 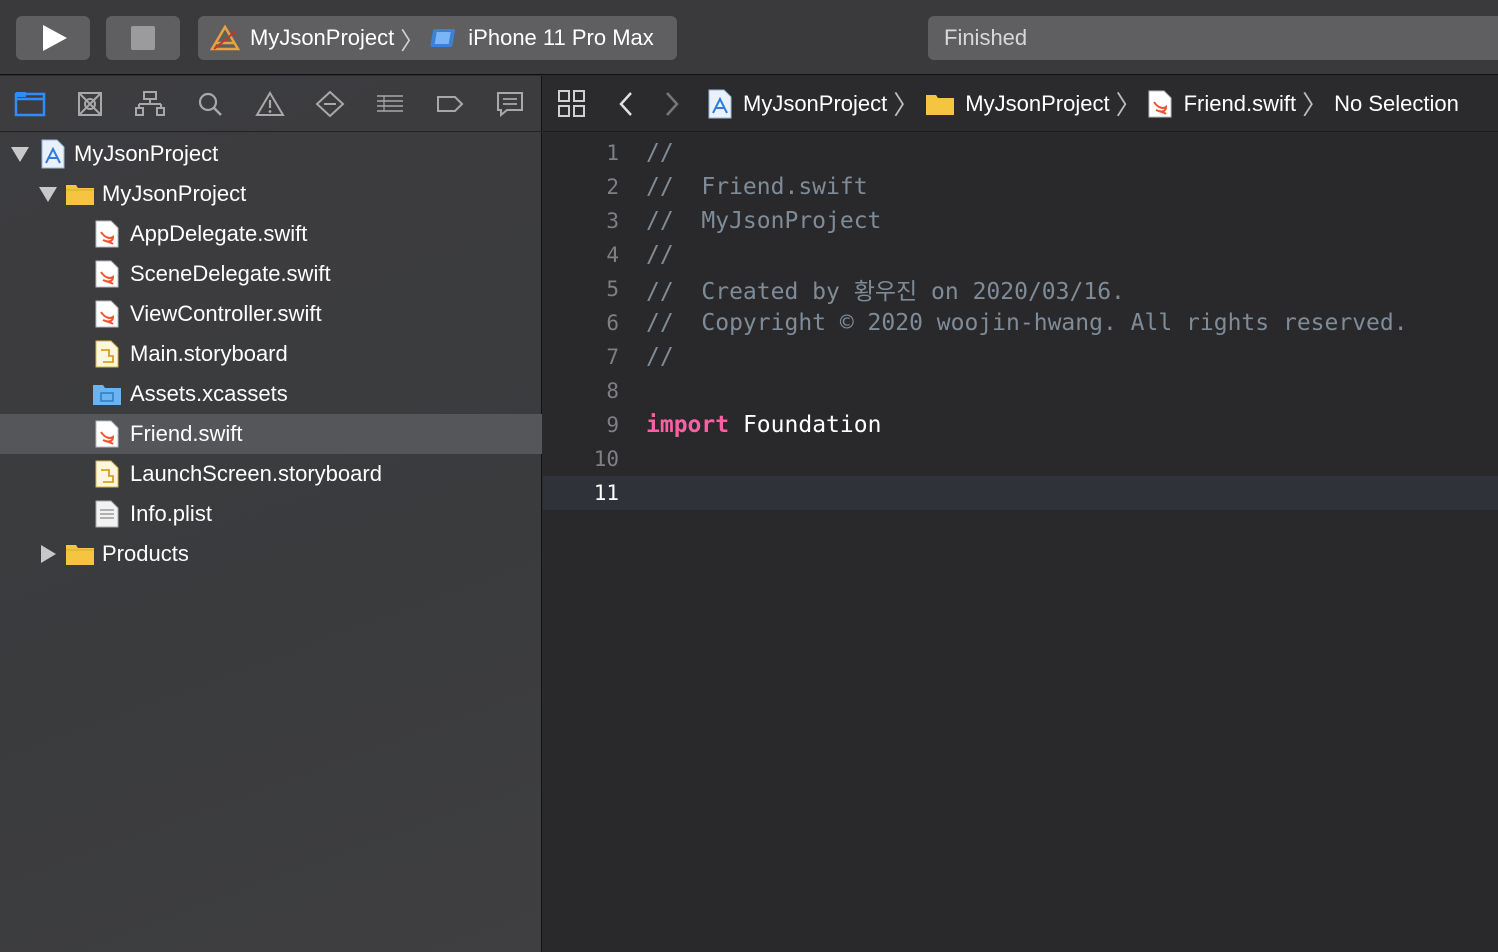 I want to click on scheme-project-label: MyJsonProject, so click(x=322, y=37).